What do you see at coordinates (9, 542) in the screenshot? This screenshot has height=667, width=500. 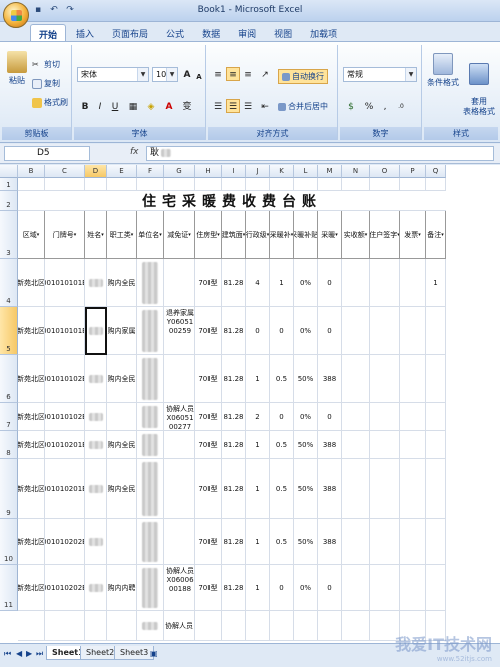 I see `row-header-10: 10` at bounding box center [9, 542].